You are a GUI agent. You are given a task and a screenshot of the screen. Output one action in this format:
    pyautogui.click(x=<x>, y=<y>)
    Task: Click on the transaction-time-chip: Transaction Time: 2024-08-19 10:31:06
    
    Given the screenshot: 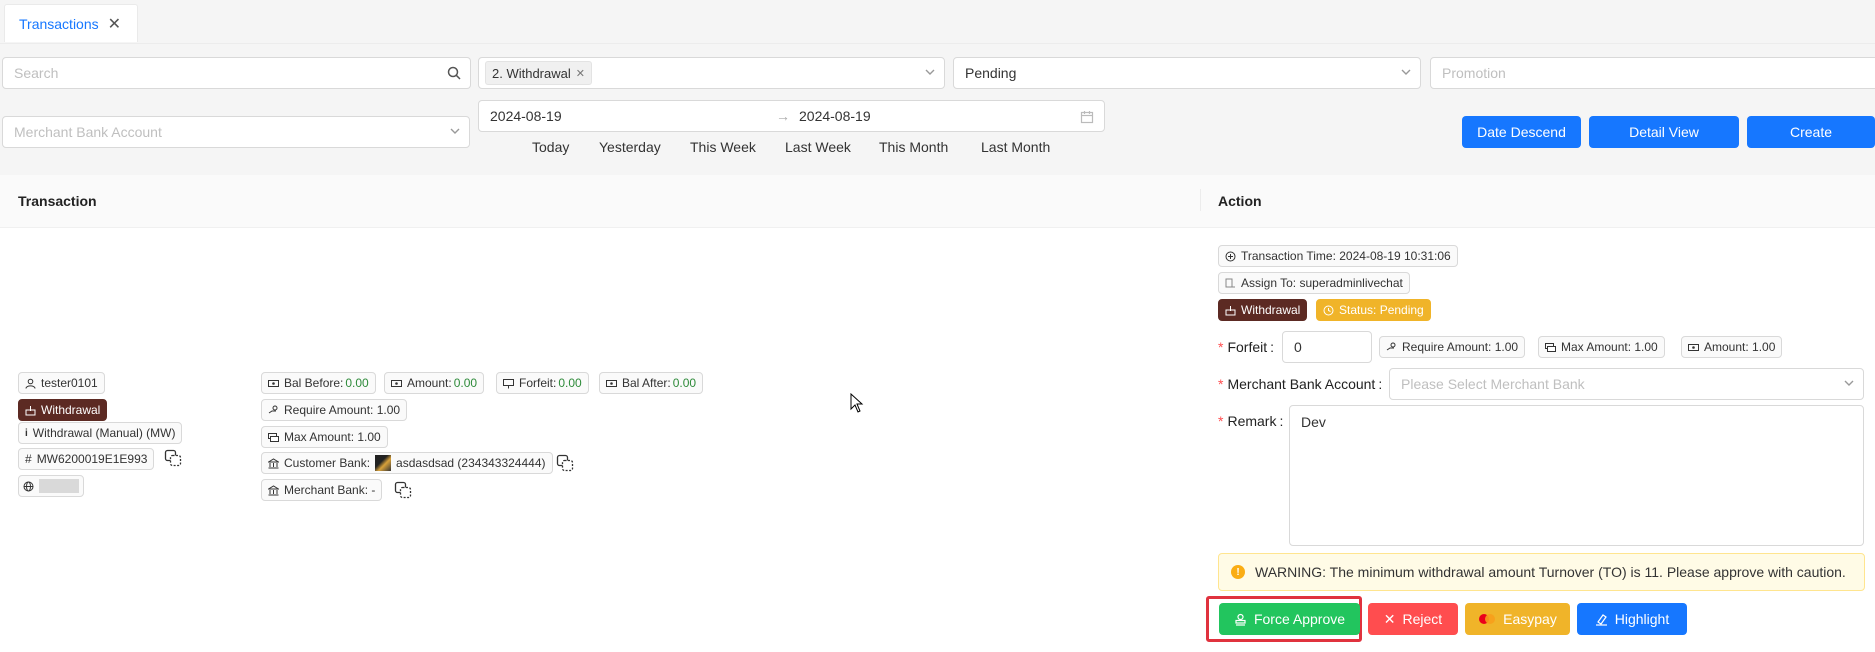 What is the action you would take?
    pyautogui.click(x=1338, y=256)
    